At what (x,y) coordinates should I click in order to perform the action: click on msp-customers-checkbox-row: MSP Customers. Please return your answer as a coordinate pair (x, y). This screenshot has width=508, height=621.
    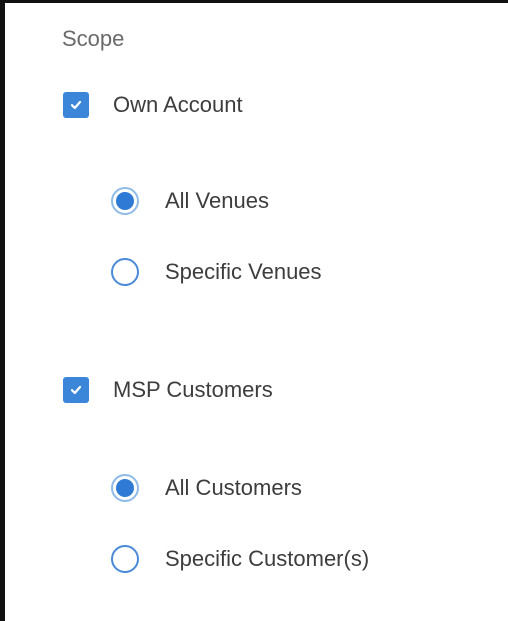
    Looking at the image, I should click on (168, 390).